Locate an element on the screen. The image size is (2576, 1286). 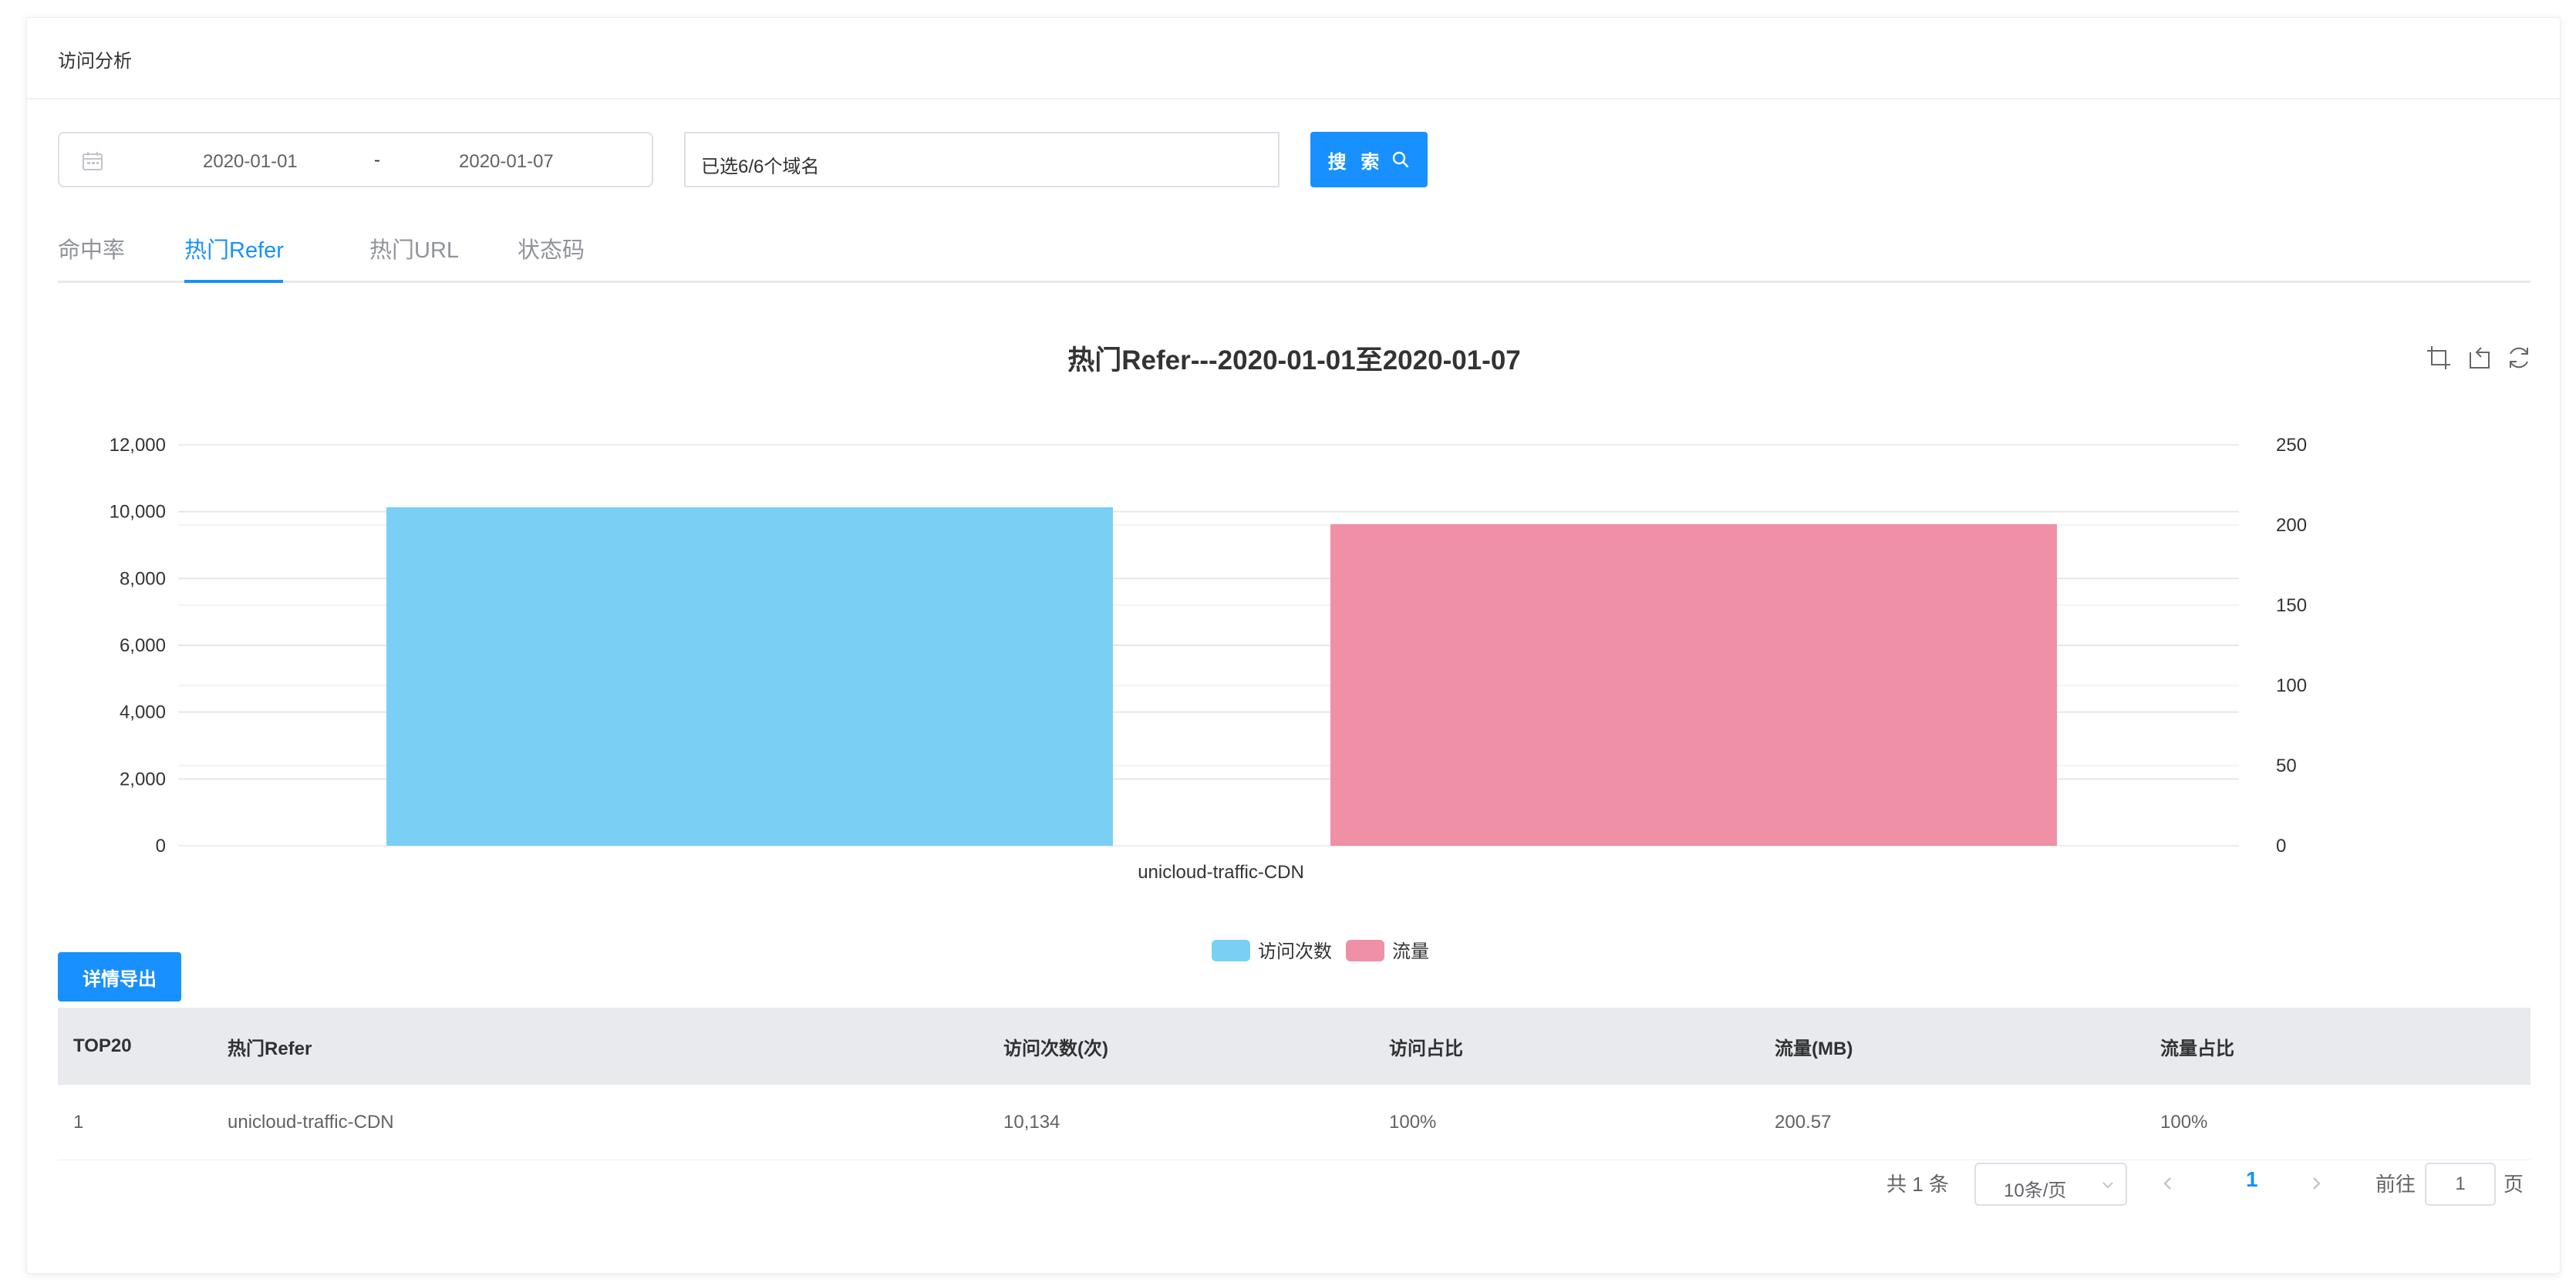
column-header: 流量占比 is located at coordinates (2197, 1048).